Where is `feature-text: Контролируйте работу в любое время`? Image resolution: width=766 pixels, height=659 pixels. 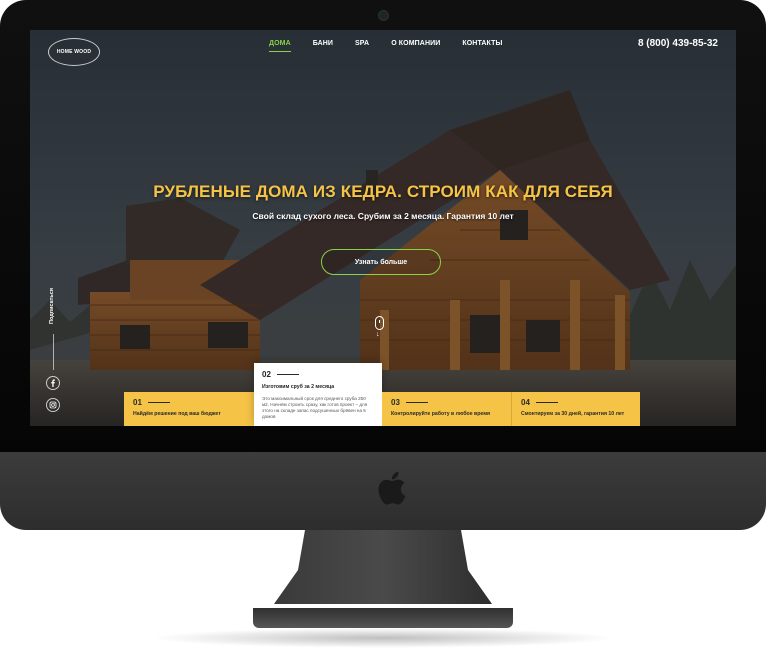
feature-text: Контролируйте работу в любое время is located at coordinates (441, 414).